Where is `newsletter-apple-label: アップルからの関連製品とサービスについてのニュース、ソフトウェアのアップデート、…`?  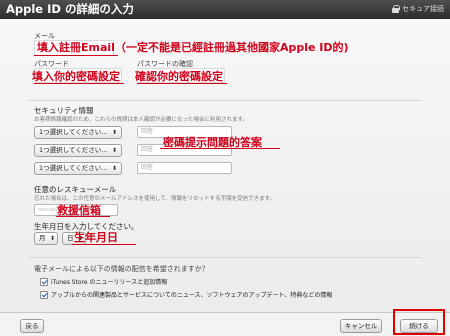 newsletter-apple-label: アップルからの関連製品とサービスについてのニュース、ソフトウェアのアップデート、… is located at coordinates (192, 295).